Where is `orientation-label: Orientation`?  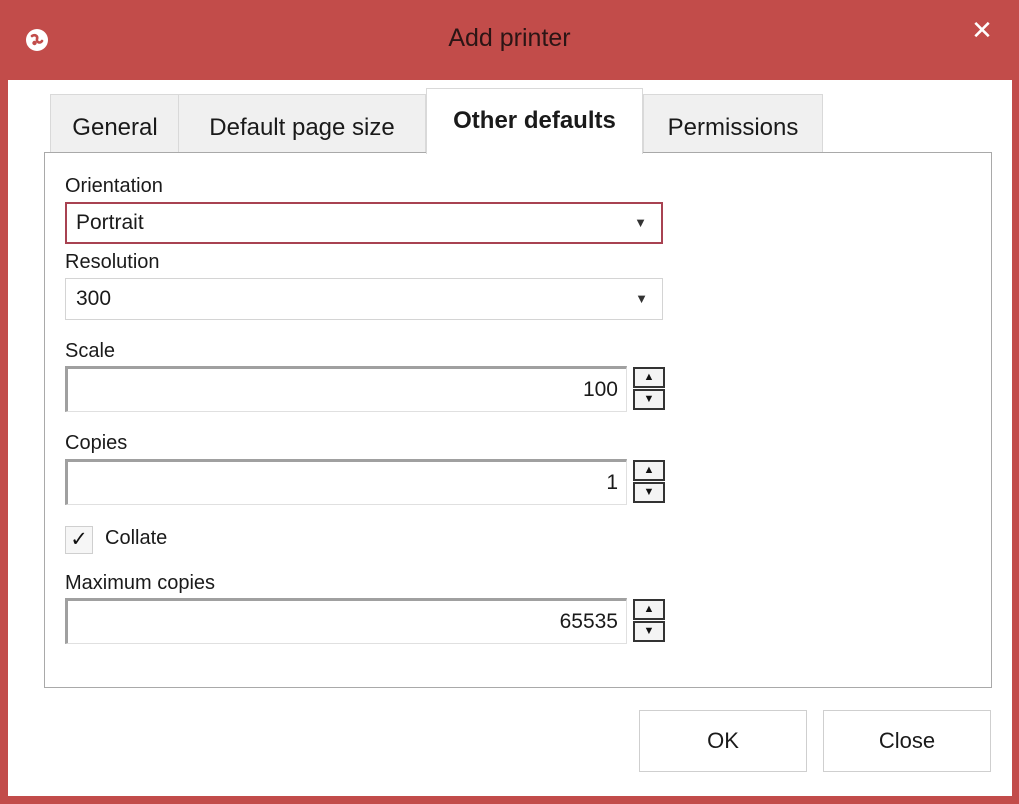 orientation-label: Orientation is located at coordinates (114, 186).